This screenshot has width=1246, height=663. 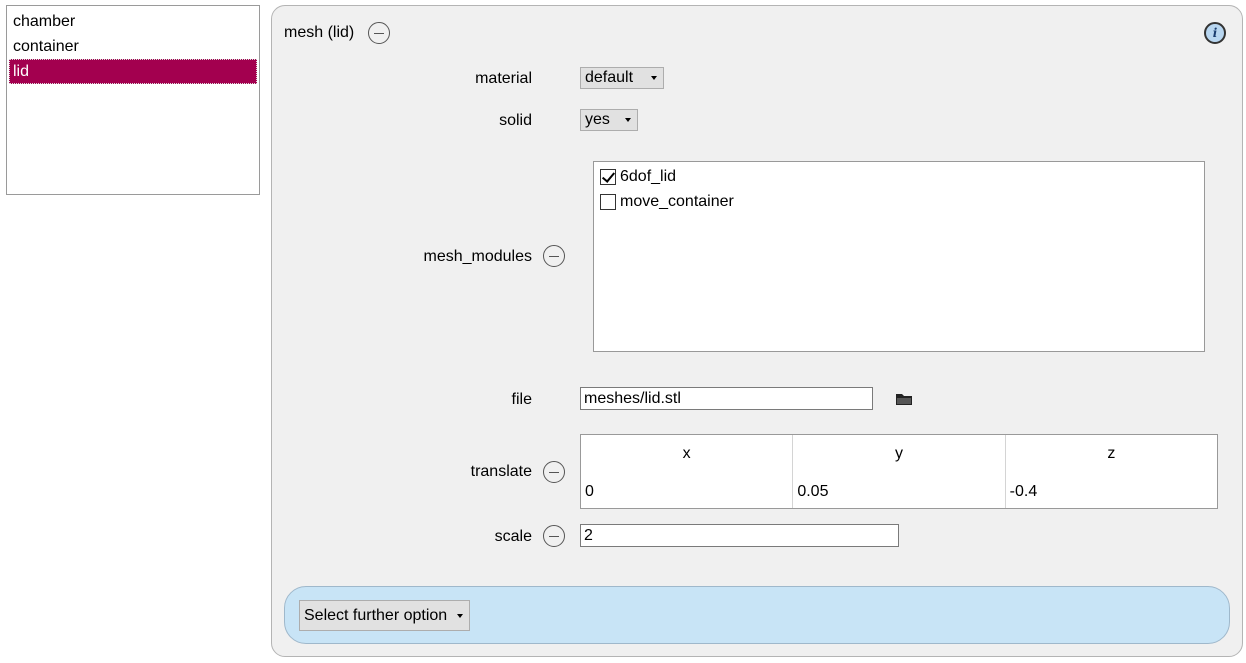 What do you see at coordinates (554, 472) in the screenshot?
I see `collapse-translate-button` at bounding box center [554, 472].